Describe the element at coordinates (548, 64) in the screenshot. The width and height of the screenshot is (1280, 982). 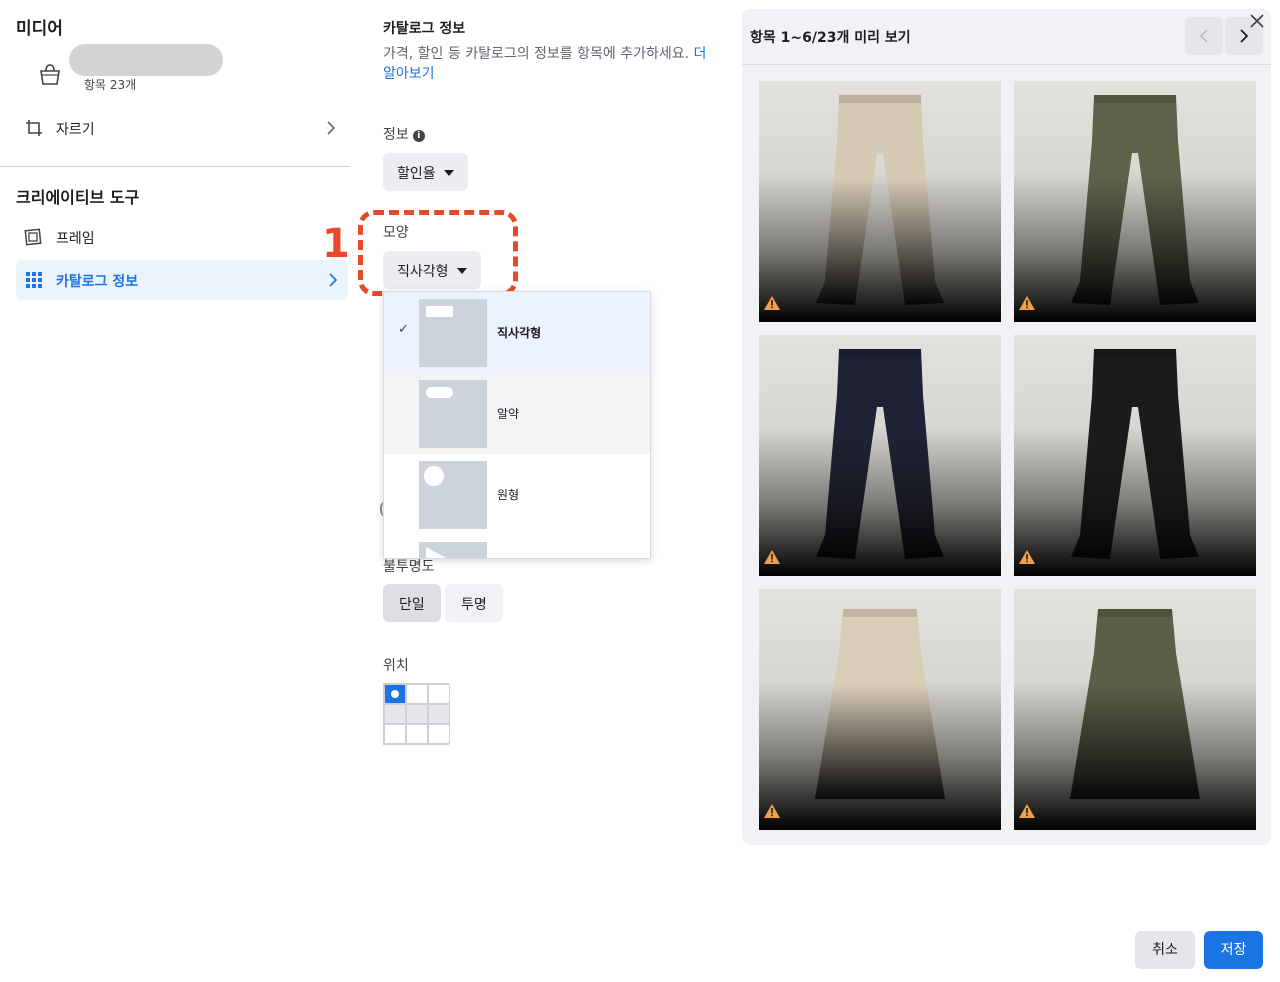
I see `settings-description: 가격, 할인 등 카탈로그의 정보를 항목에 추가하세요. 더 알아보기` at that location.